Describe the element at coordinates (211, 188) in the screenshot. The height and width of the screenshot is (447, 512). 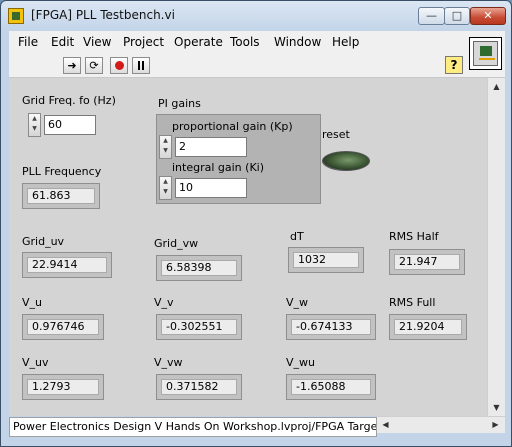
I see `ki-input: 10` at that location.